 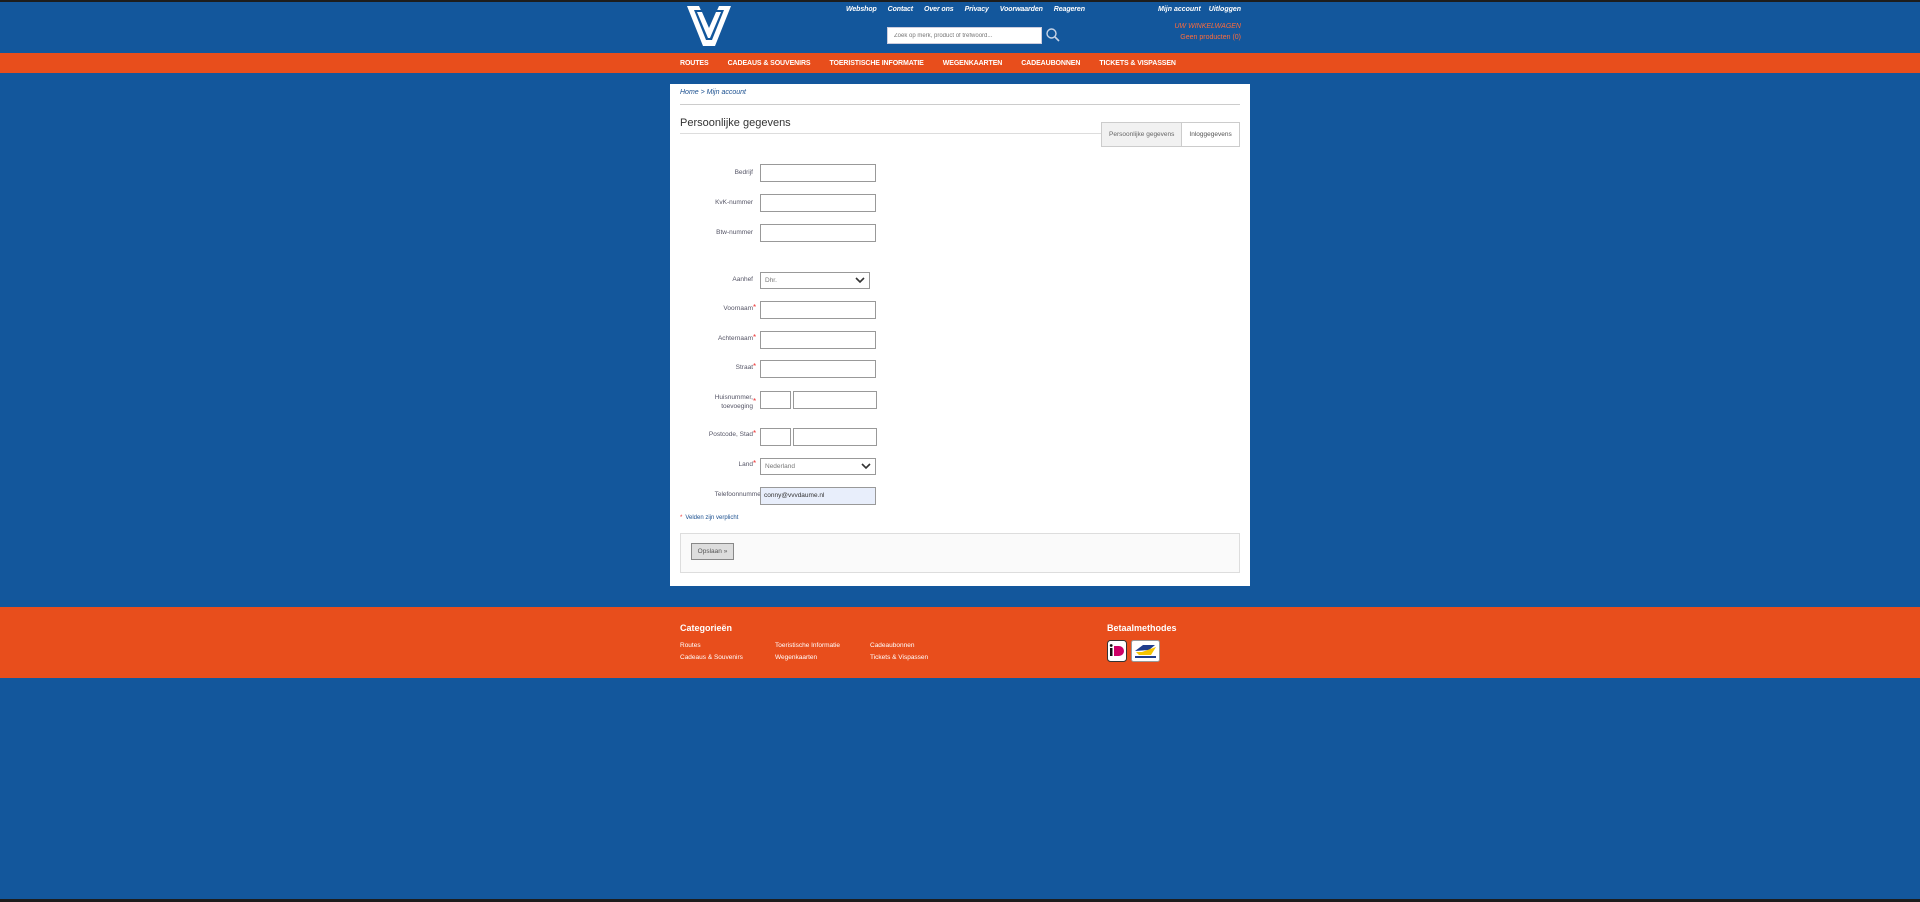 What do you see at coordinates (807, 645) in the screenshot?
I see `footer-link-toeristische-informatie: Toeristische Informatie` at bounding box center [807, 645].